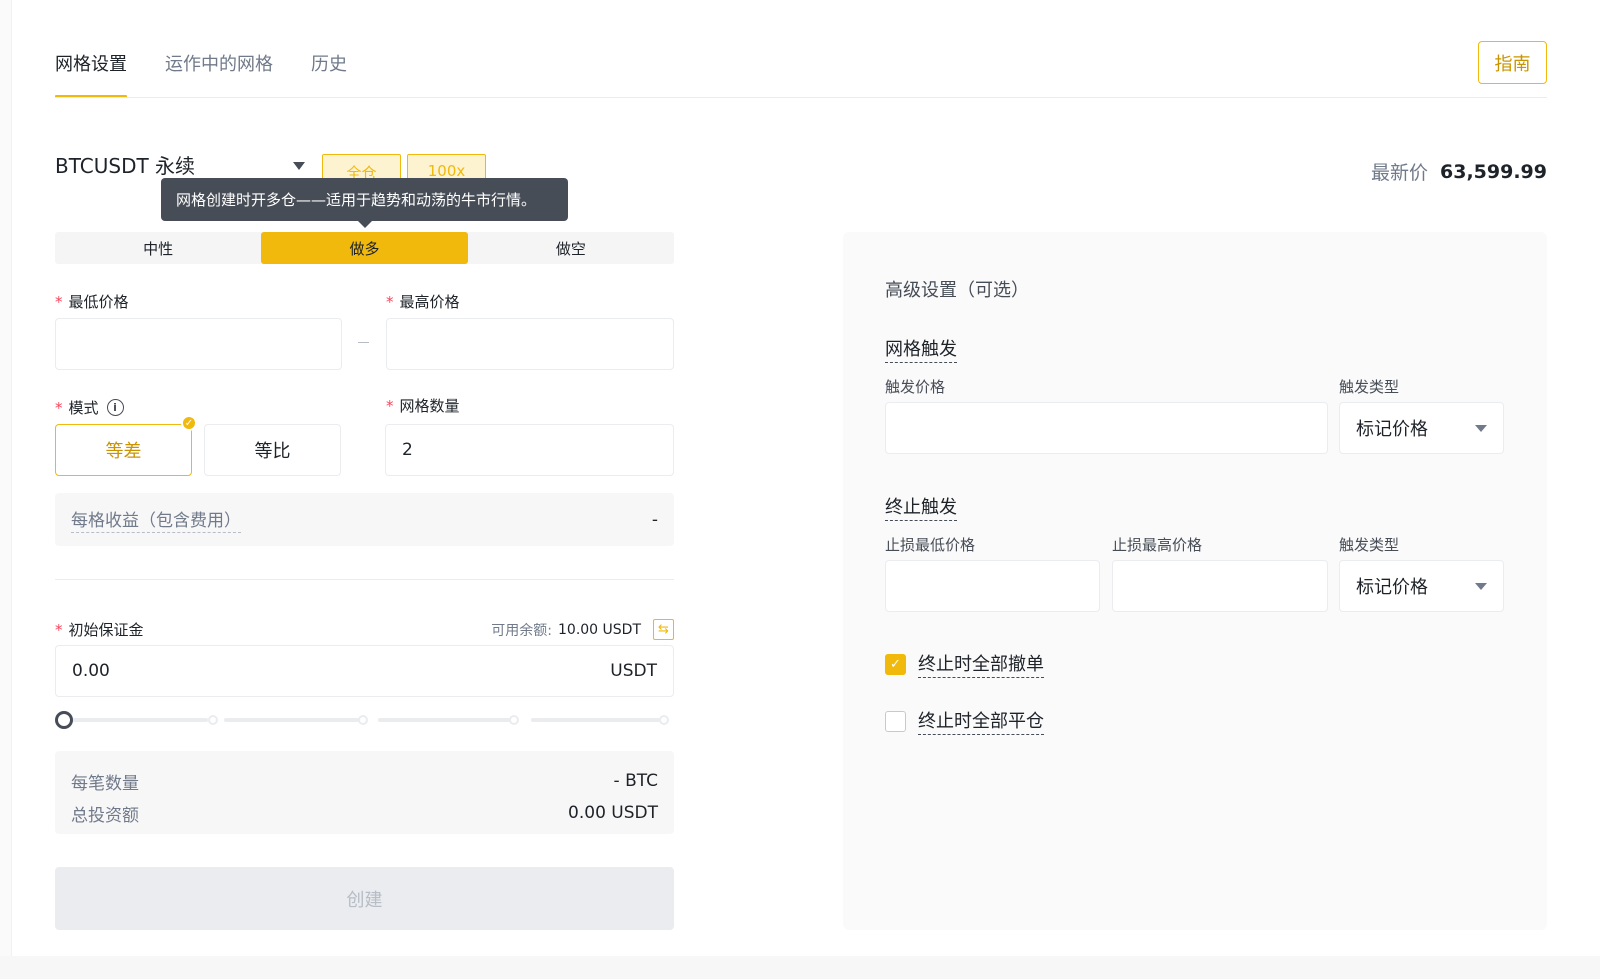 The width and height of the screenshot is (1600, 979). Describe the element at coordinates (363, 342) in the screenshot. I see `range-dash` at that location.